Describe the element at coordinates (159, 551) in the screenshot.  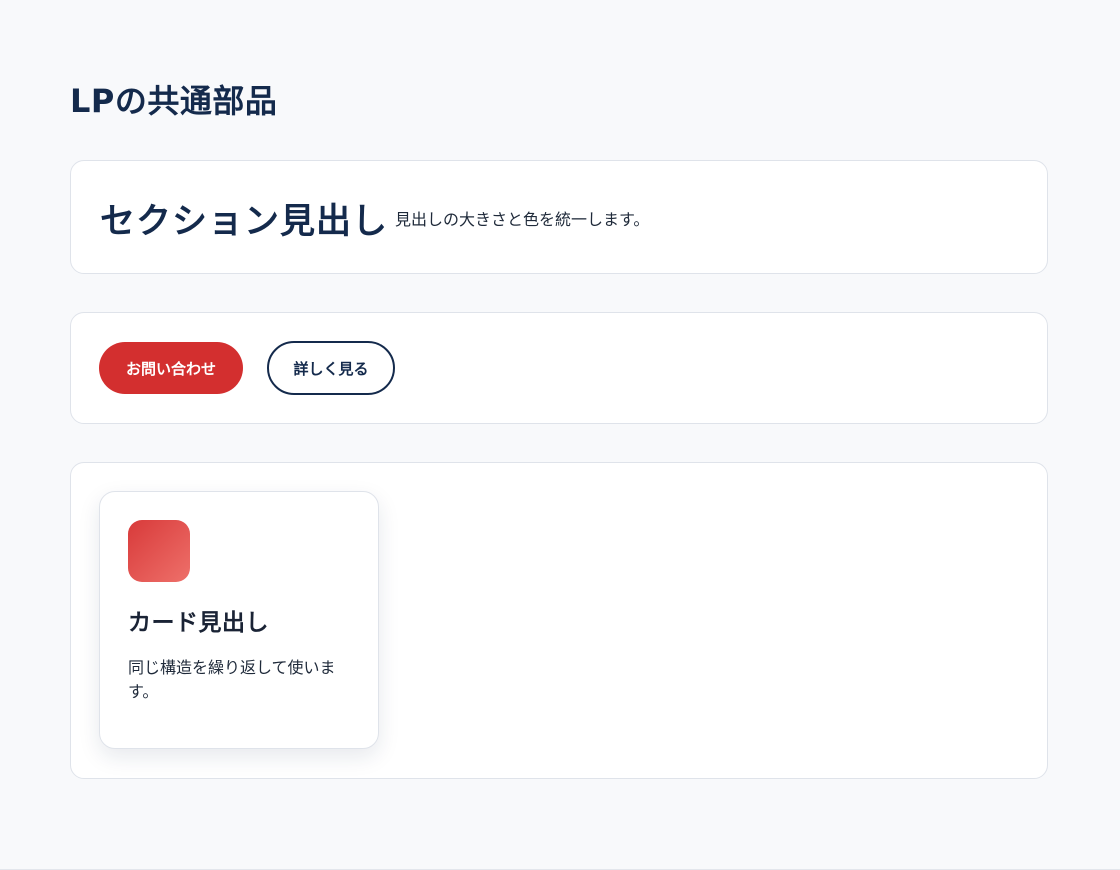
I see `card-icon` at that location.